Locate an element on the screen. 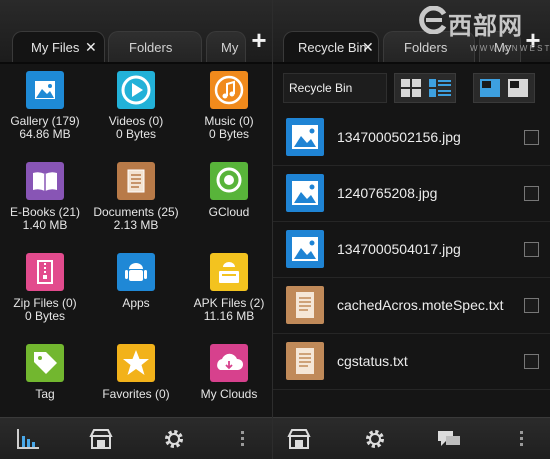 The width and height of the screenshot is (550, 459). category-label: Apps is located at coordinates (136, 303).